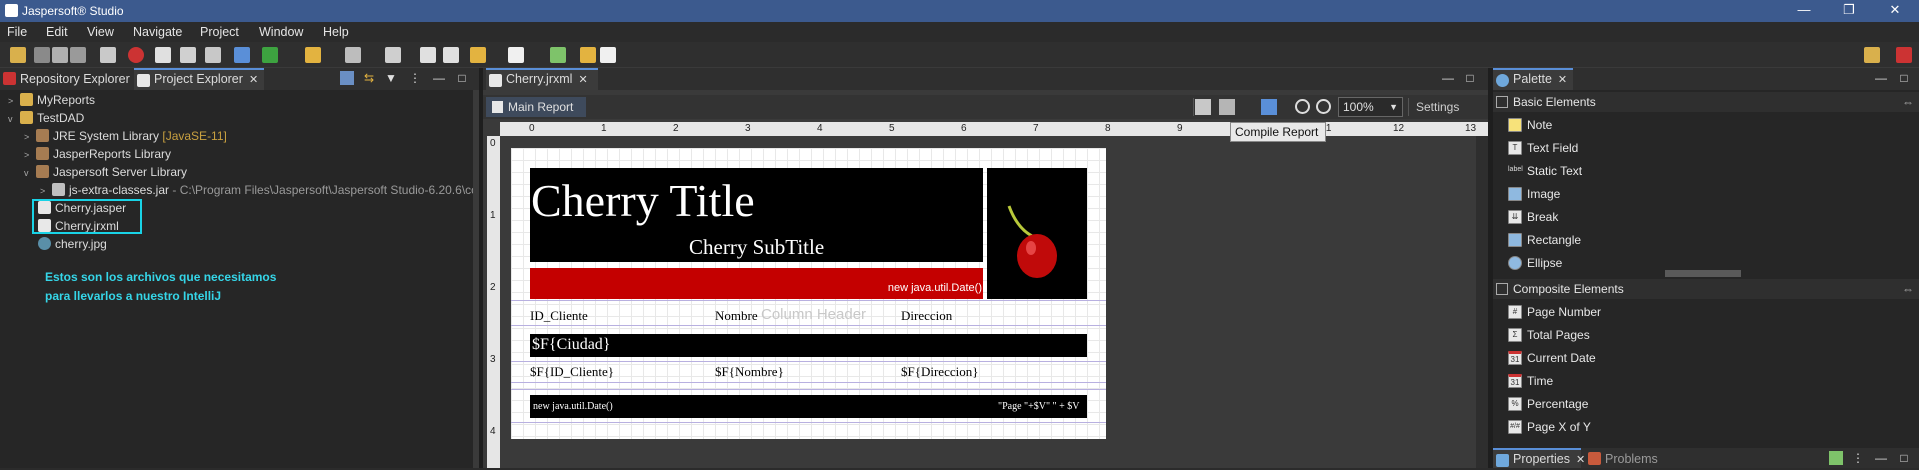  What do you see at coordinates (100, 32) in the screenshot?
I see `menu-view: View` at bounding box center [100, 32].